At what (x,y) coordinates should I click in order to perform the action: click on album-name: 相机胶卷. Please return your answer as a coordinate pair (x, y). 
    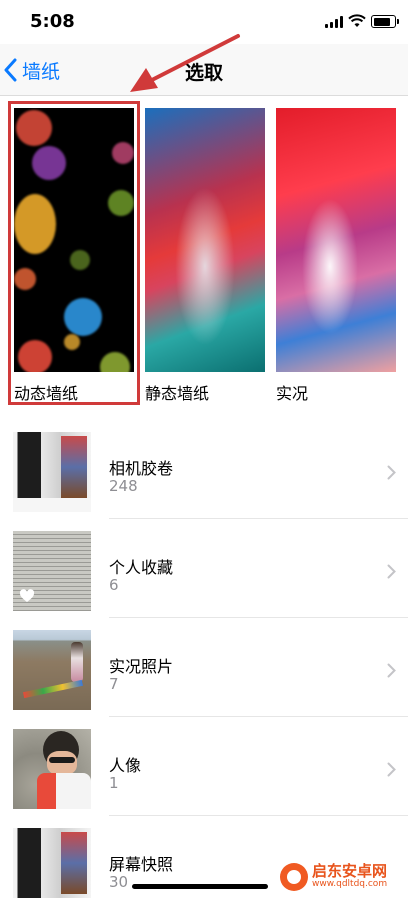
    Looking at the image, I should click on (141, 468).